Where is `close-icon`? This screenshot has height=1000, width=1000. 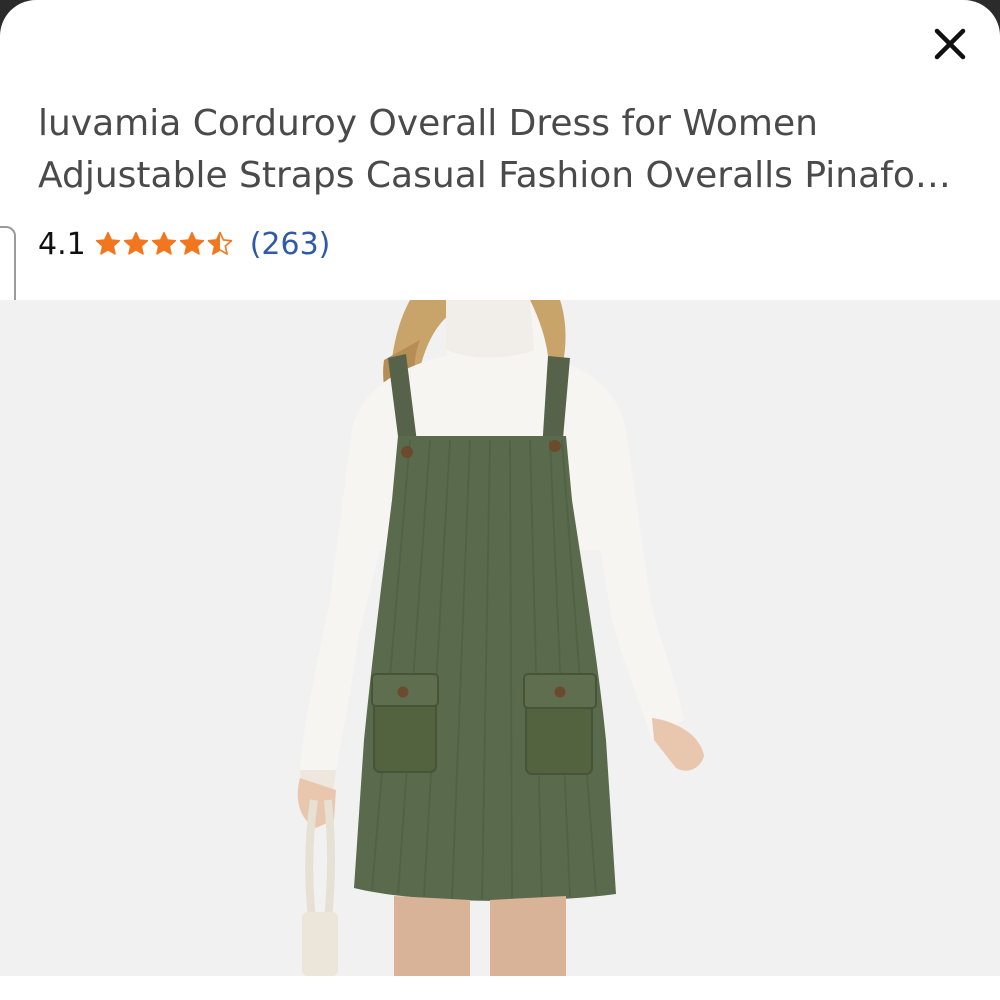
close-icon is located at coordinates (950, 44).